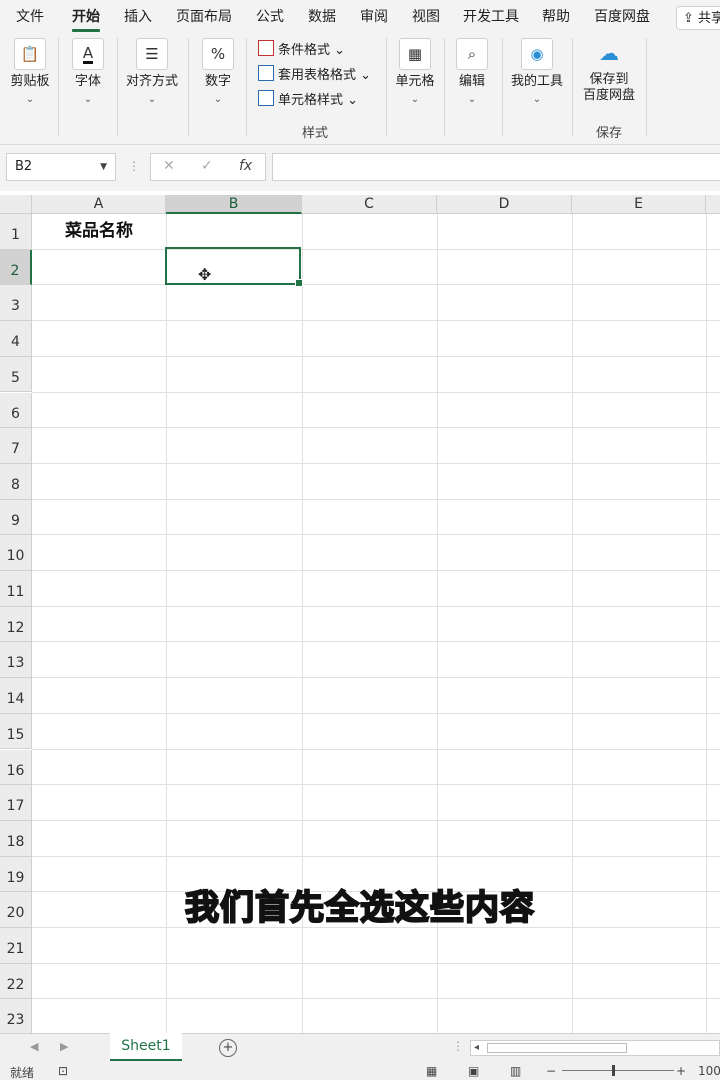 This screenshot has height=1081, width=720. I want to click on number-format-button: % 数字 ⌄, so click(218, 73).